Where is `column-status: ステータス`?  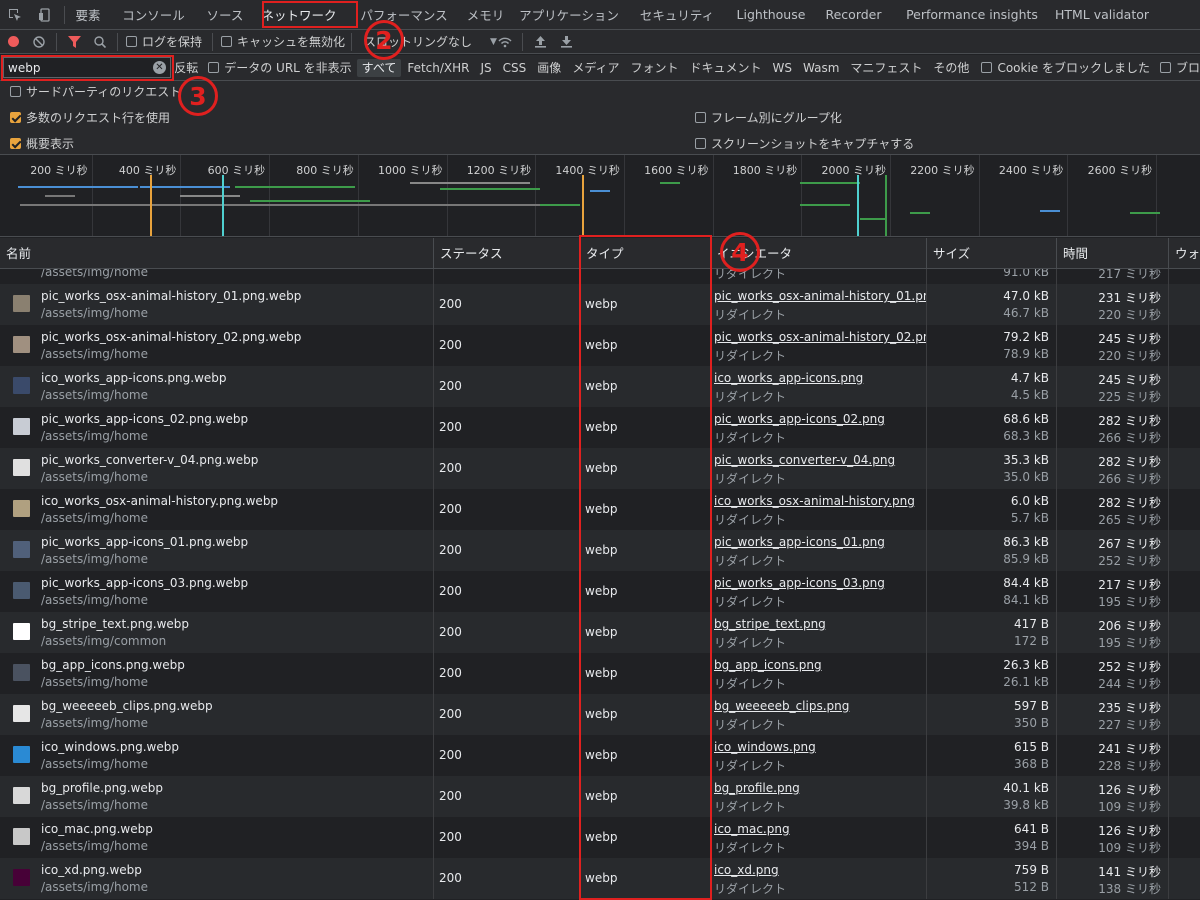 column-status: ステータス is located at coordinates (507, 253).